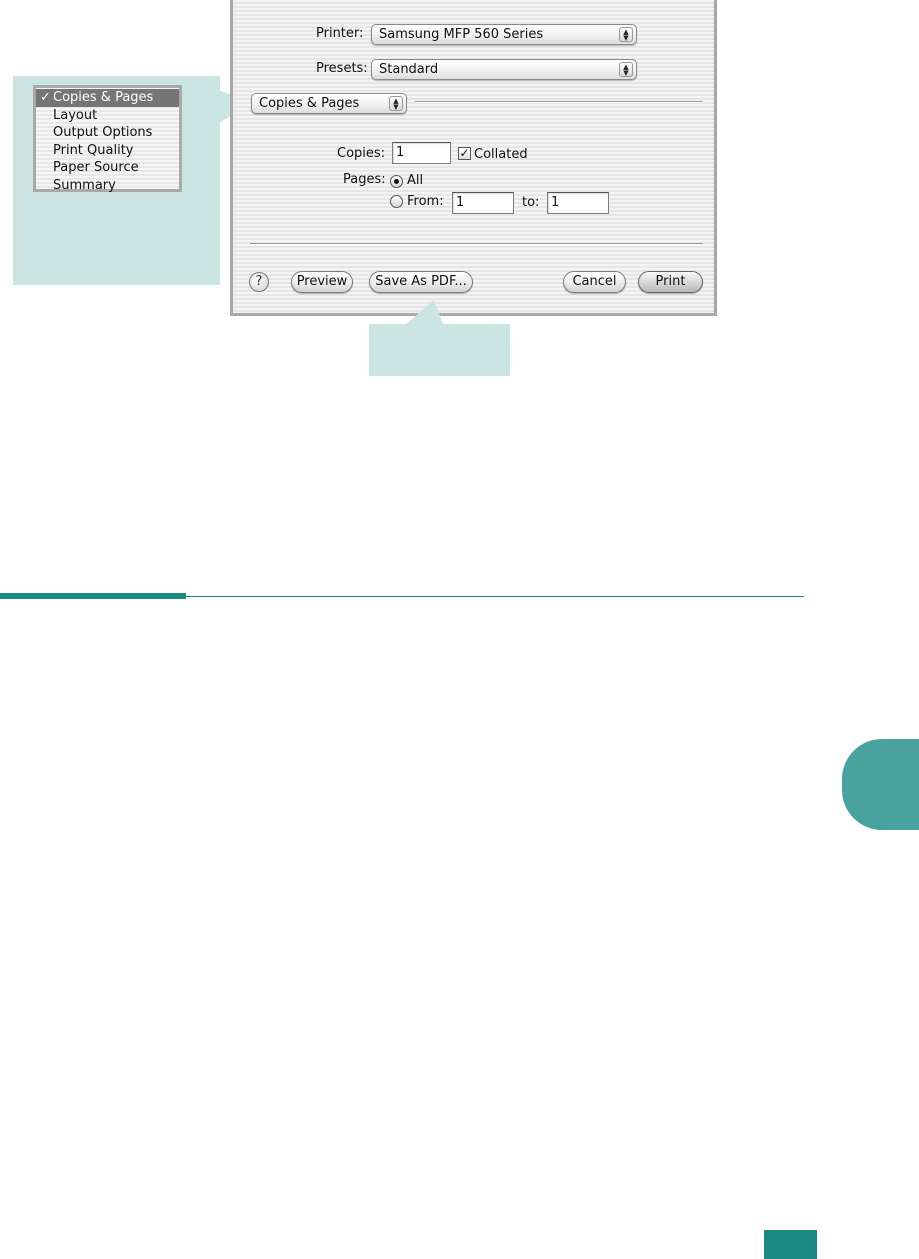 Image resolution: width=919 pixels, height=1259 pixels. Describe the element at coordinates (415, 180) in the screenshot. I see `pages-all-label: All` at that location.